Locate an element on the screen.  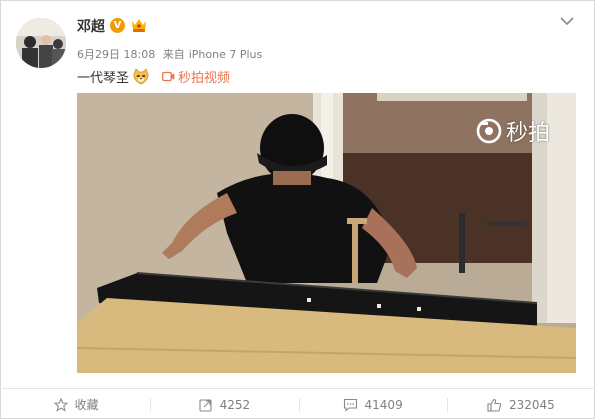
video-link: 秒拍视频 is located at coordinates (196, 76).